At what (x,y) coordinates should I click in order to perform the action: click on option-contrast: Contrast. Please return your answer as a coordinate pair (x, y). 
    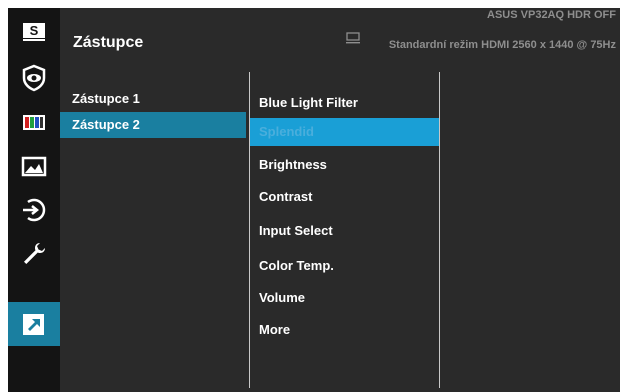
    Looking at the image, I should click on (344, 197).